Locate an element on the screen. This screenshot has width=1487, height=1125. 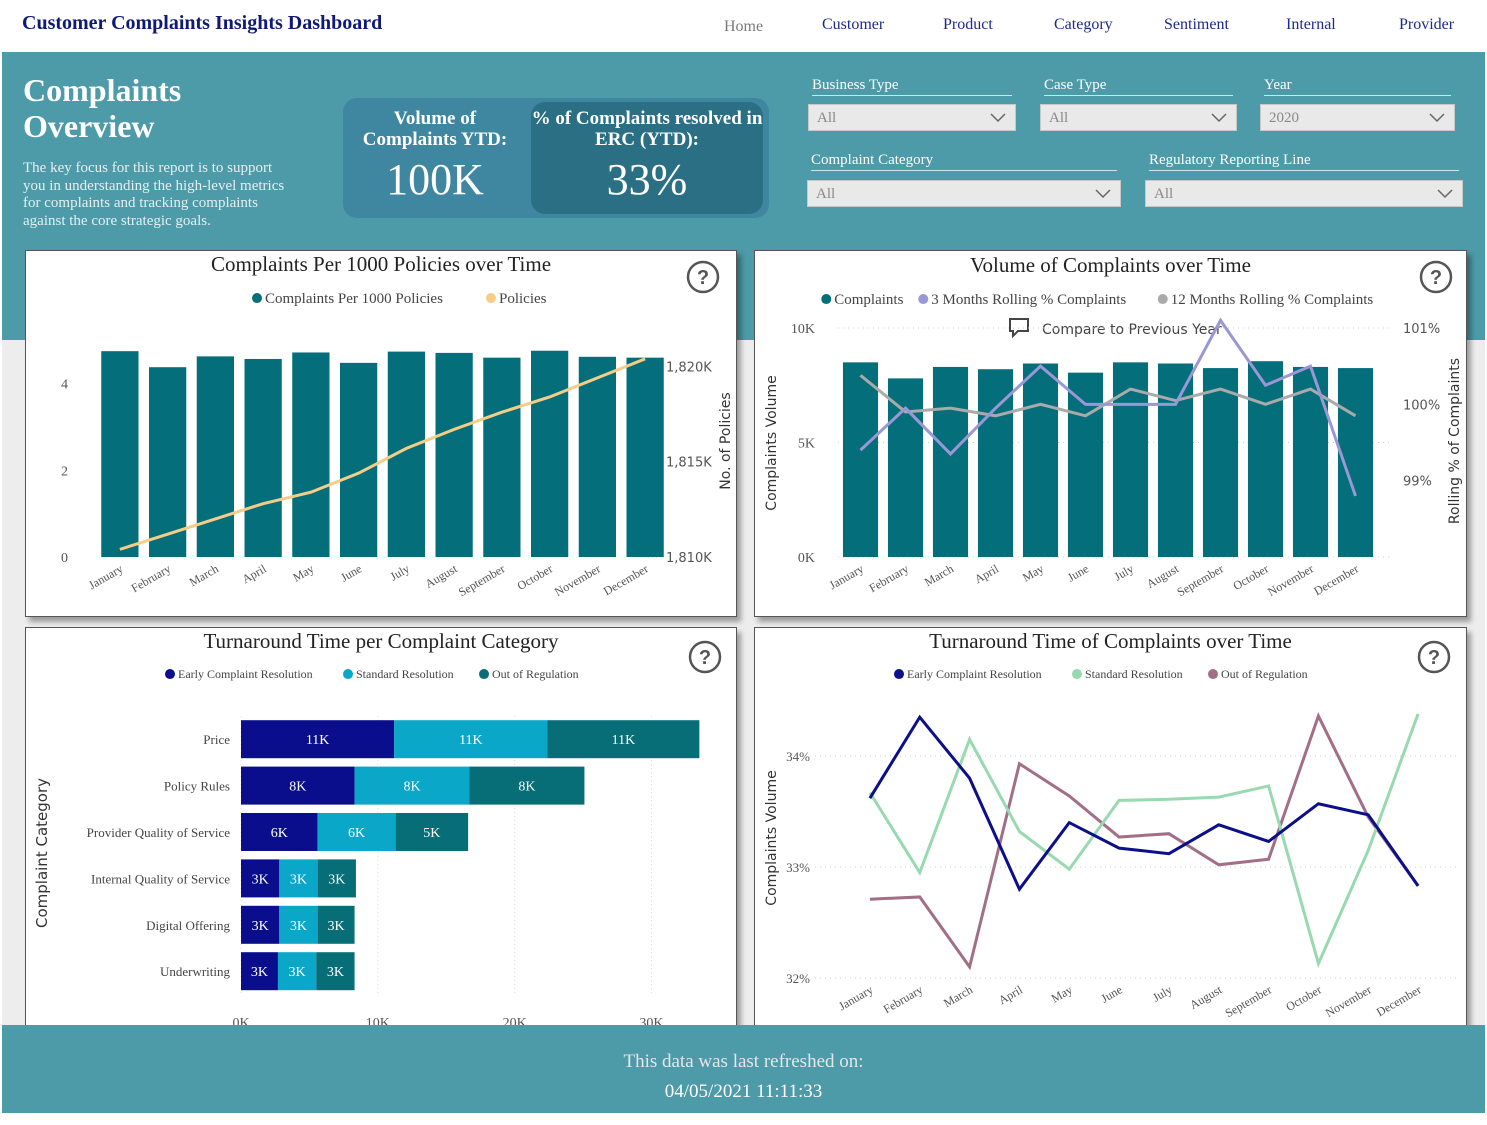
series-line-early-complaint-resolution is located at coordinates (1144, 803).